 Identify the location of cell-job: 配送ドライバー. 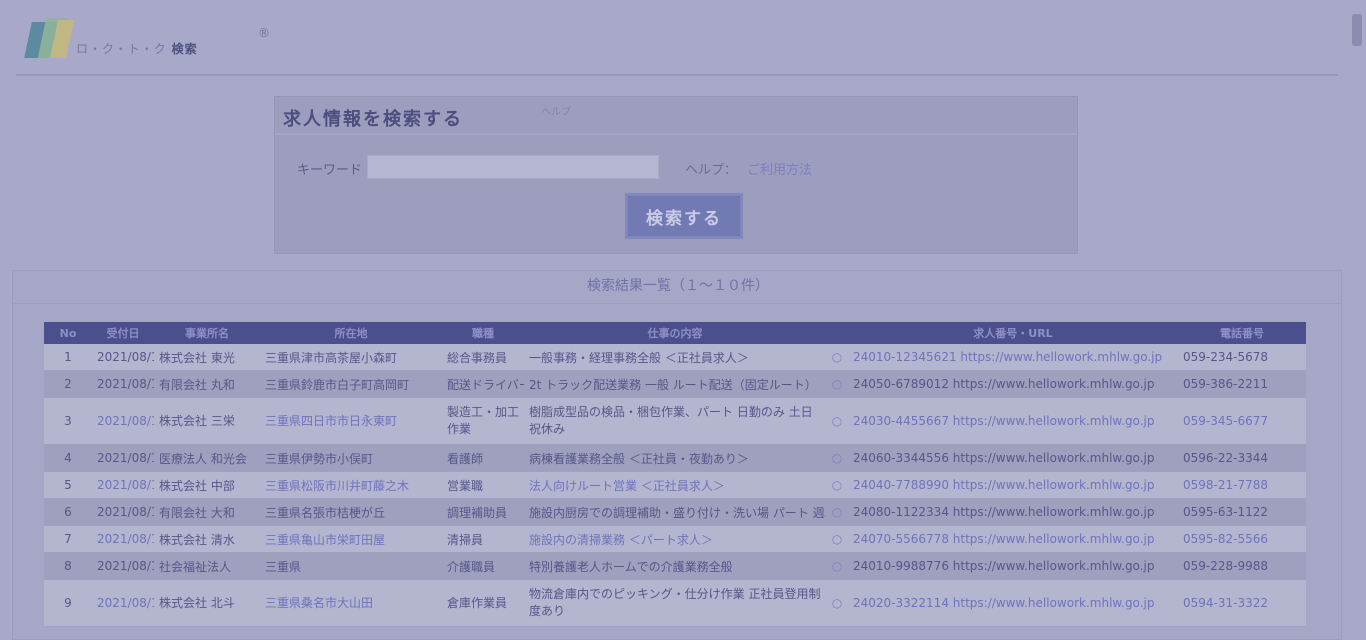
(483, 384).